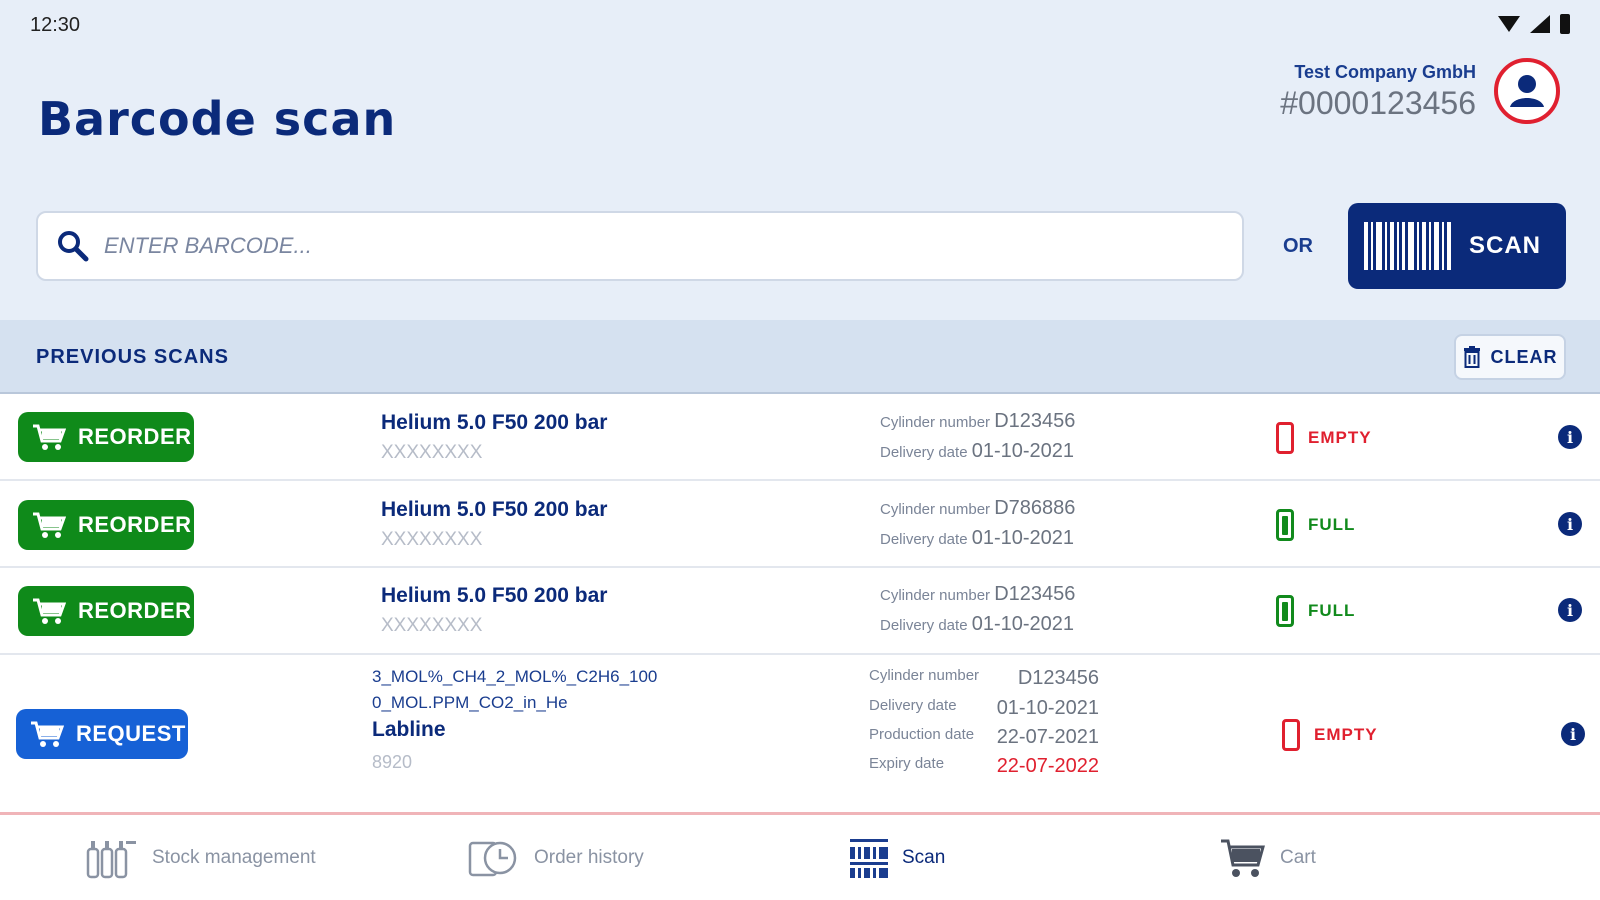 This screenshot has height=900, width=1600. I want to click on product-code-line2: 0_MOL.PPM_CO2_in_He, so click(470, 702).